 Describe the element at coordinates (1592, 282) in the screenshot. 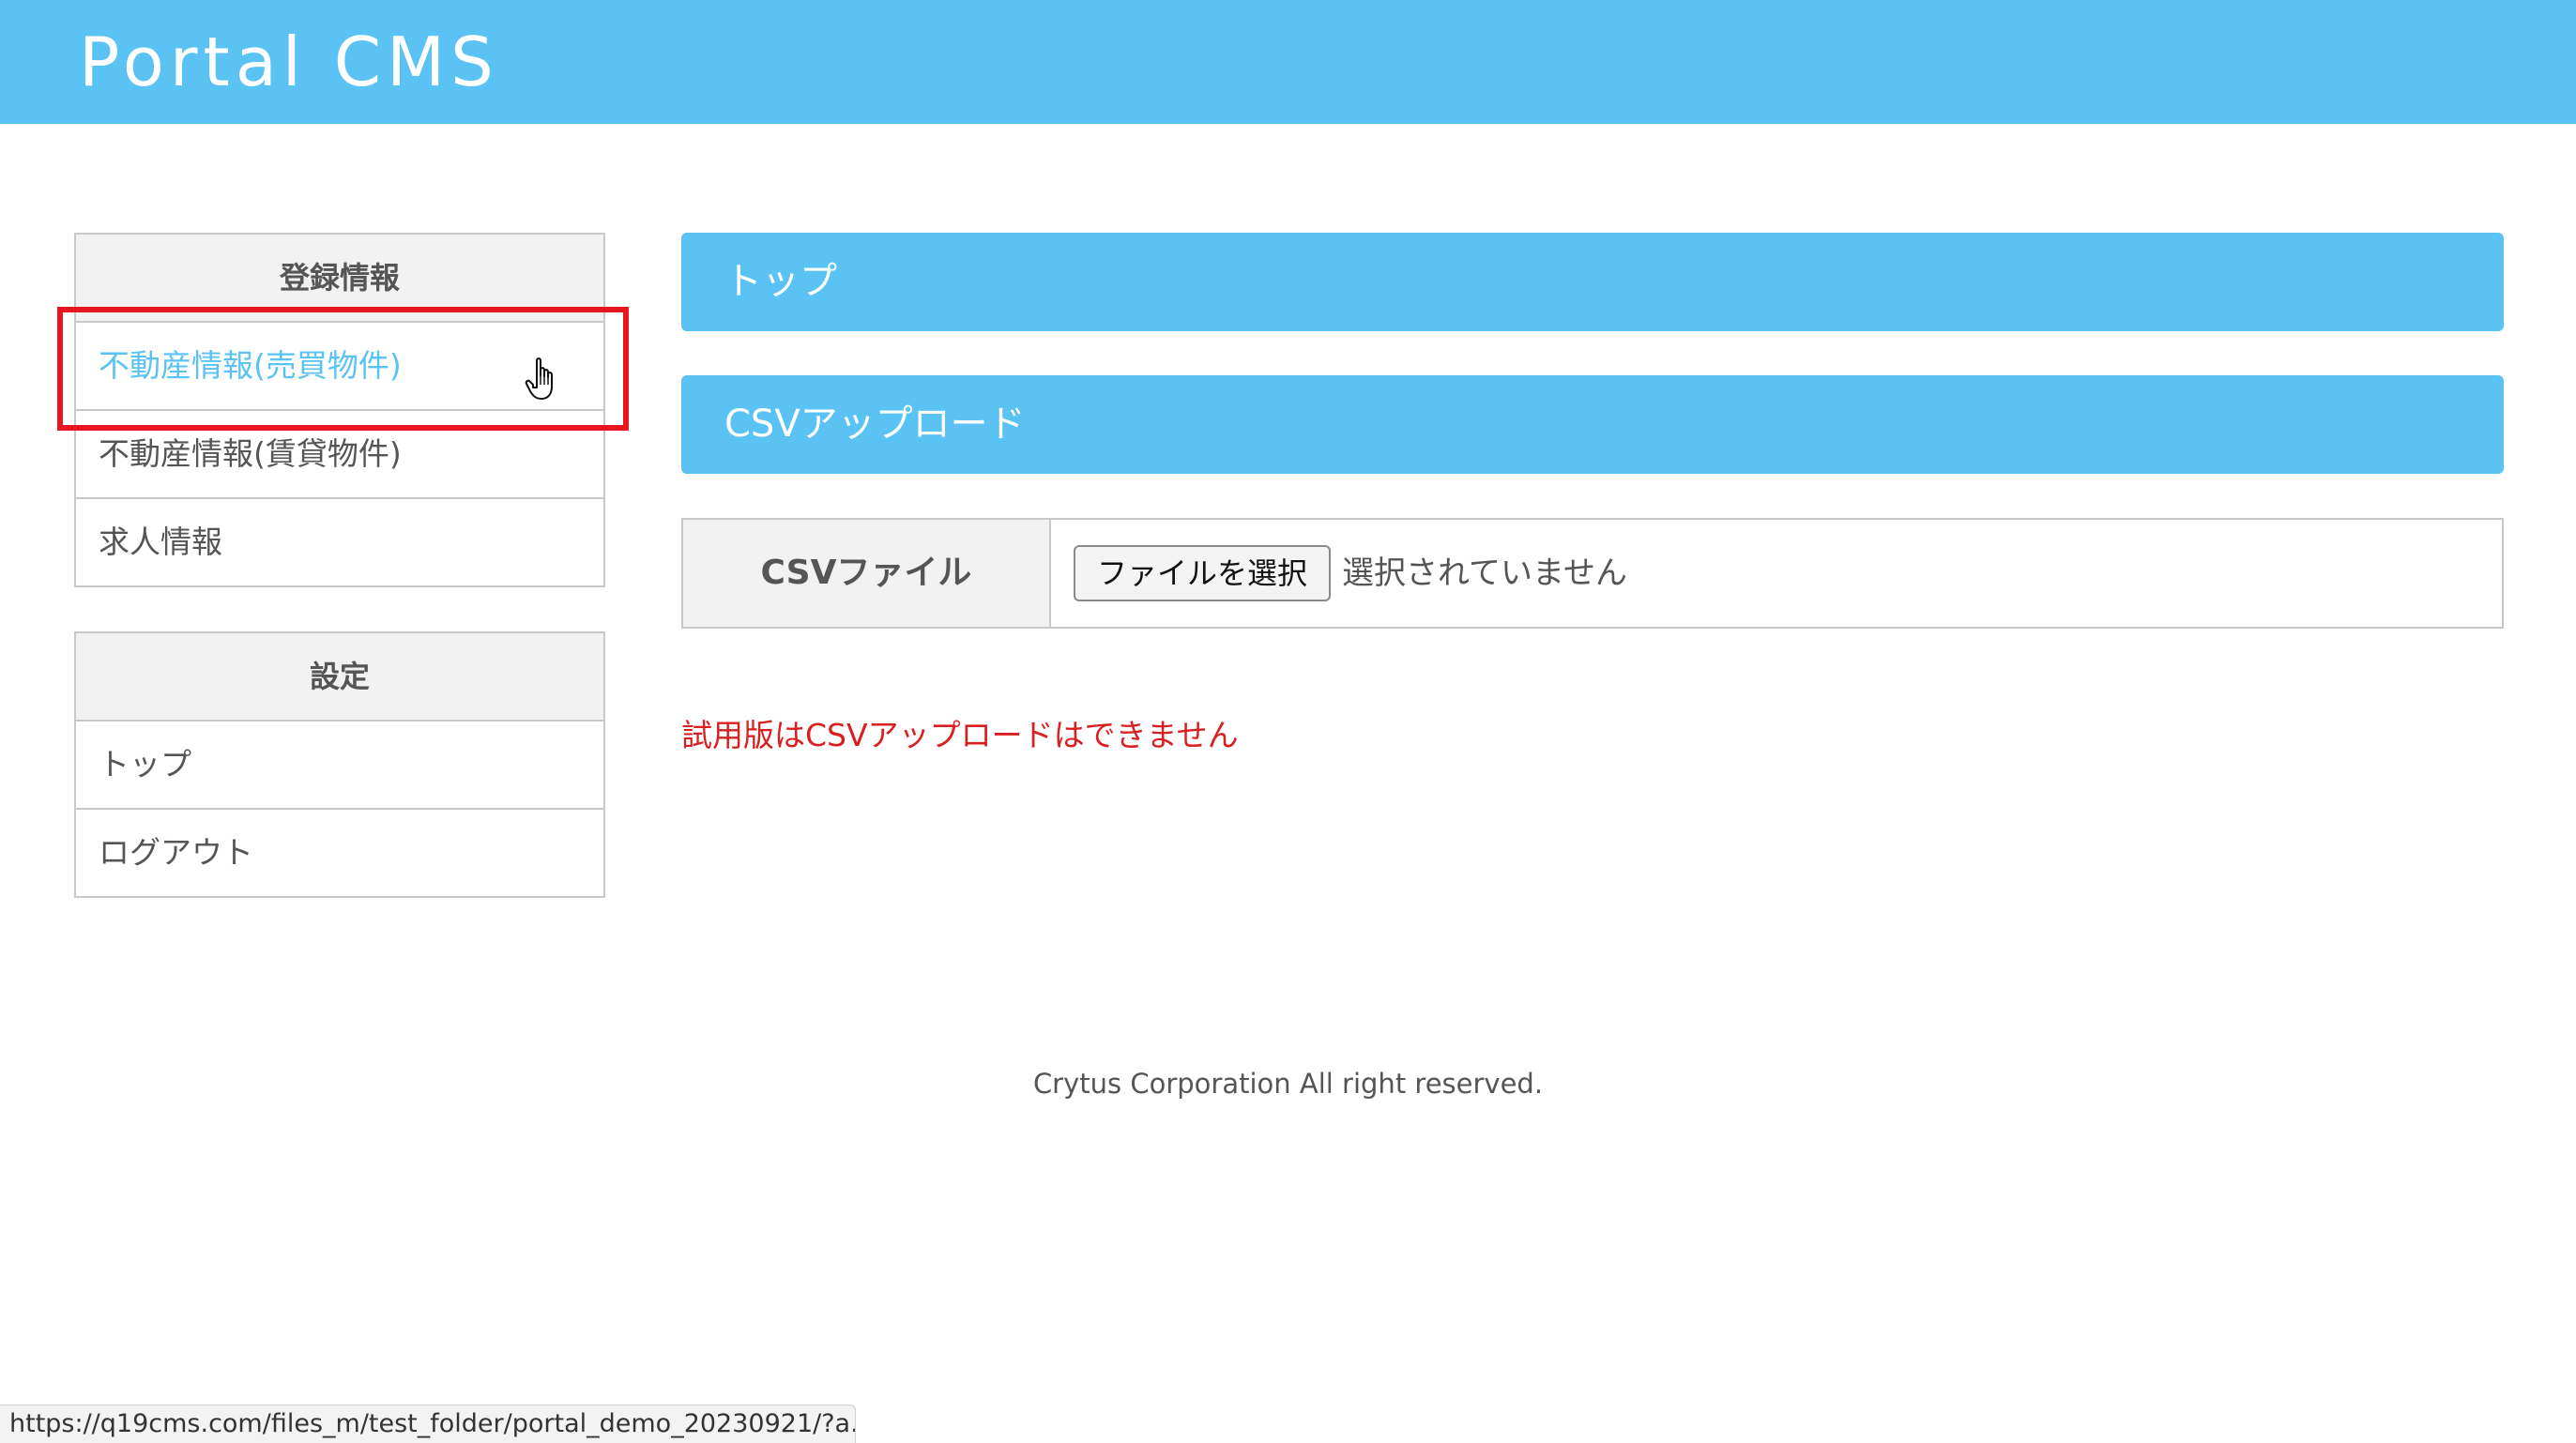

I see `top-section-bar: トップ` at that location.